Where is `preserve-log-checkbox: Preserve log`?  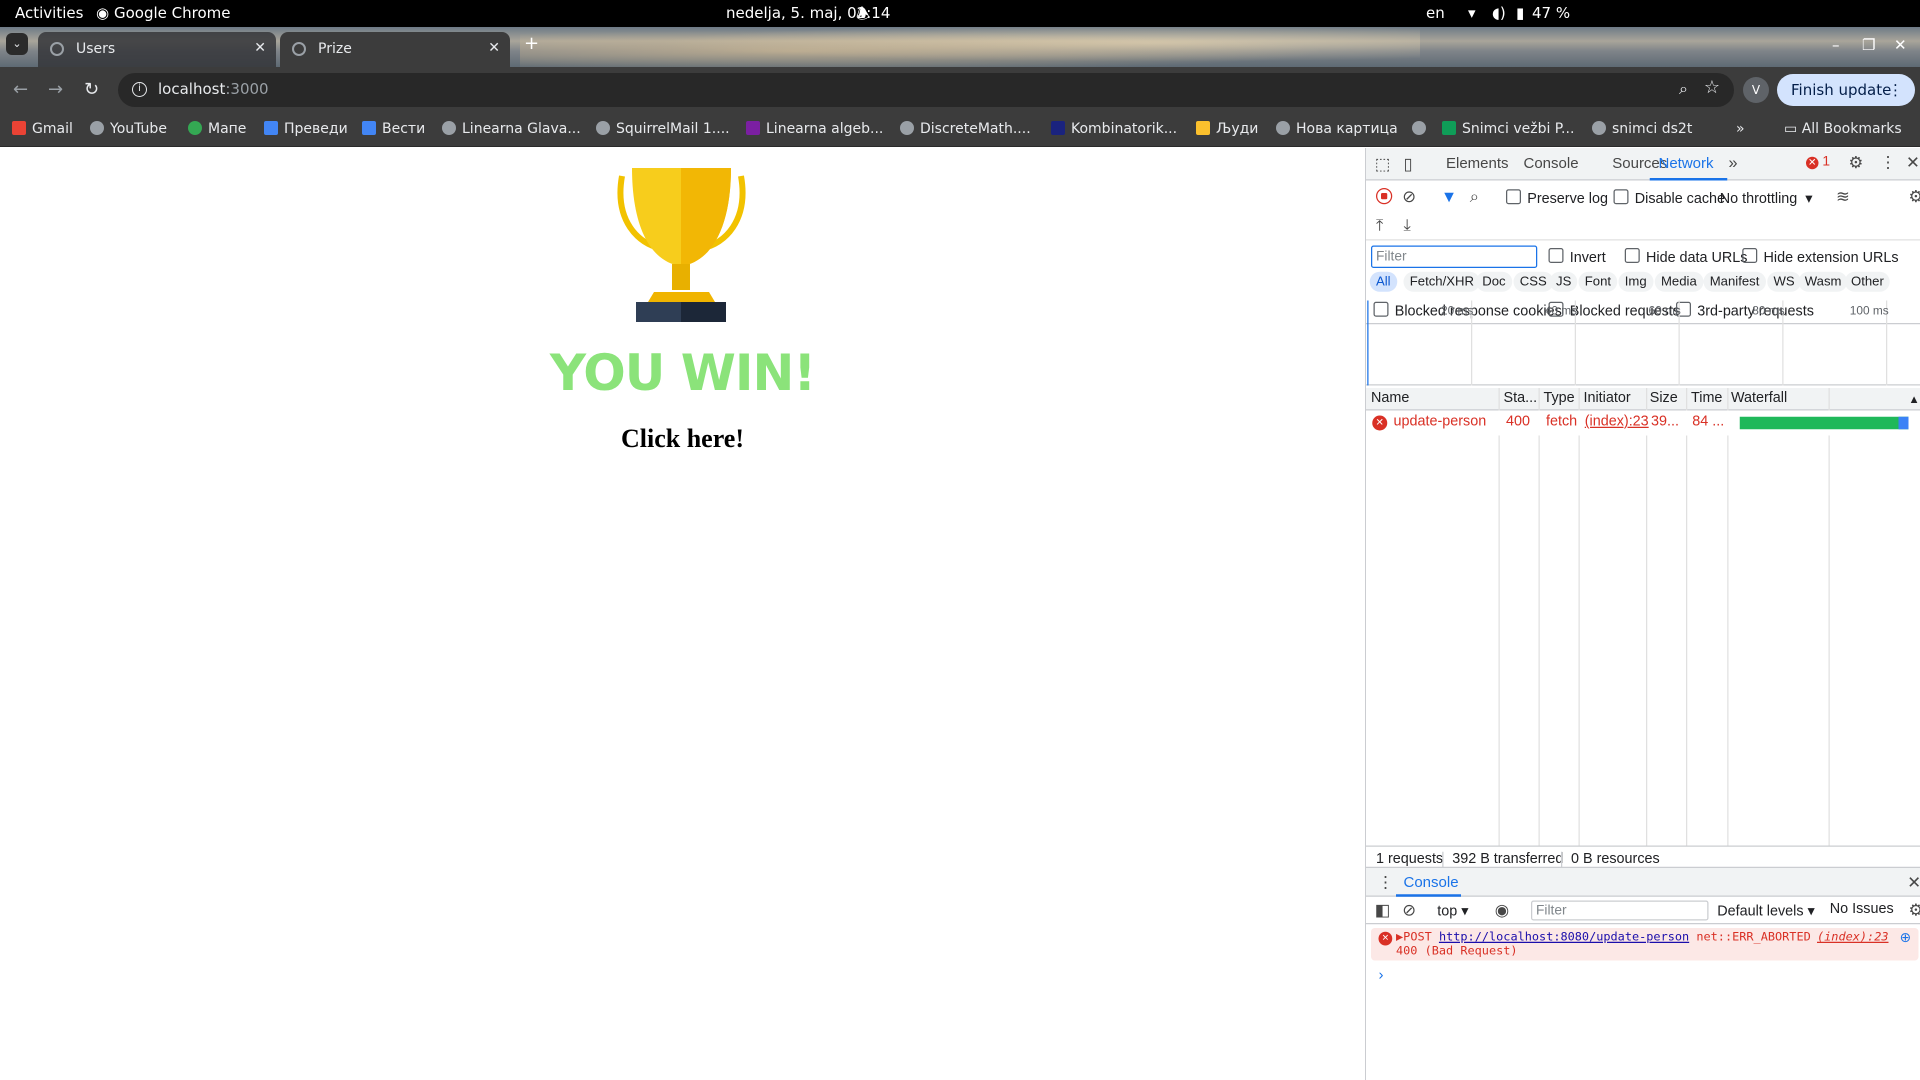
preserve-log-checkbox: Preserve log is located at coordinates (1557, 198).